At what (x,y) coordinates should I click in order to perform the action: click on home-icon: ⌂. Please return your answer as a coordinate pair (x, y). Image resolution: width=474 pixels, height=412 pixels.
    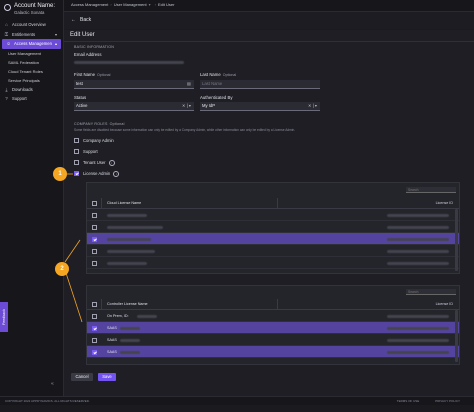
    Looking at the image, I should click on (6, 25).